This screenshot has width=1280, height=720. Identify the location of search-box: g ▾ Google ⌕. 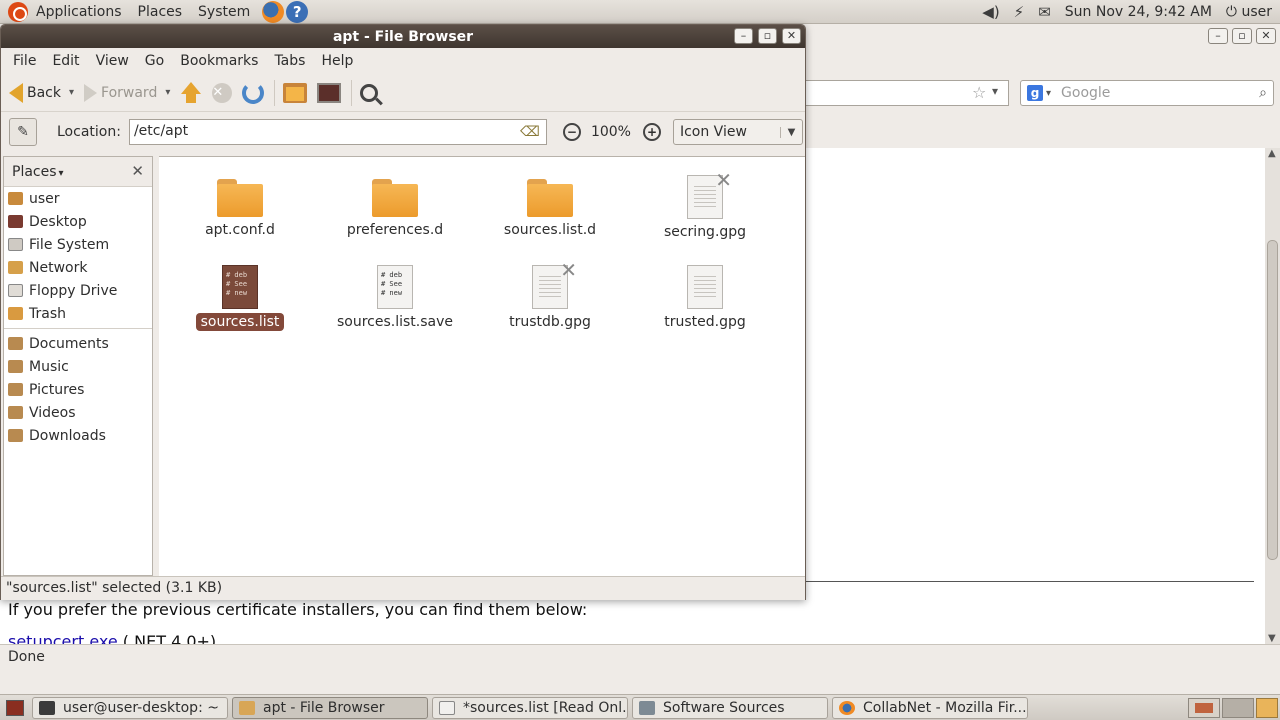
(1147, 93).